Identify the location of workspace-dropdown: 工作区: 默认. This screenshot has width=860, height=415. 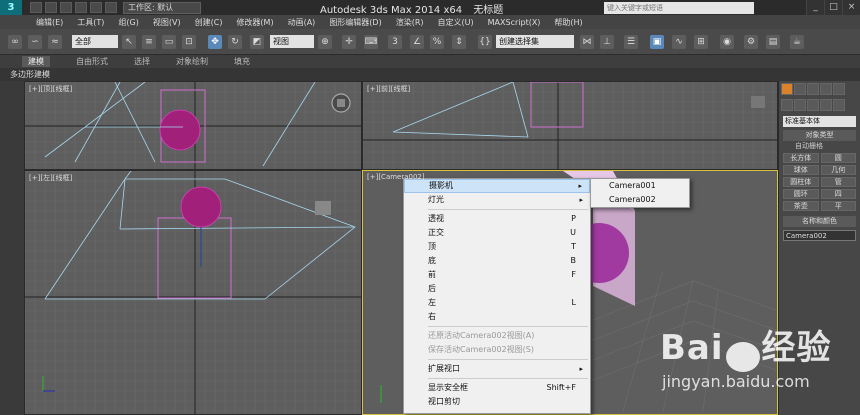
(162, 7).